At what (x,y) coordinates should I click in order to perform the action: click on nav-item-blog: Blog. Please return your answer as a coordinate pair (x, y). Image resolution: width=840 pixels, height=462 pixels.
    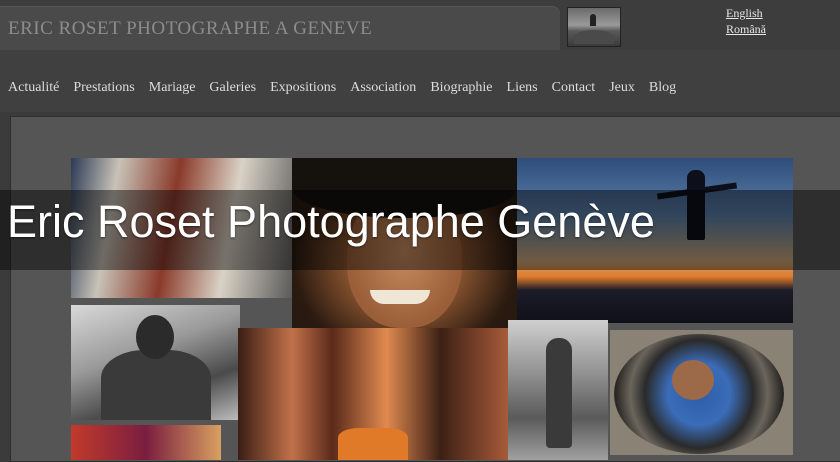
    Looking at the image, I should click on (662, 88).